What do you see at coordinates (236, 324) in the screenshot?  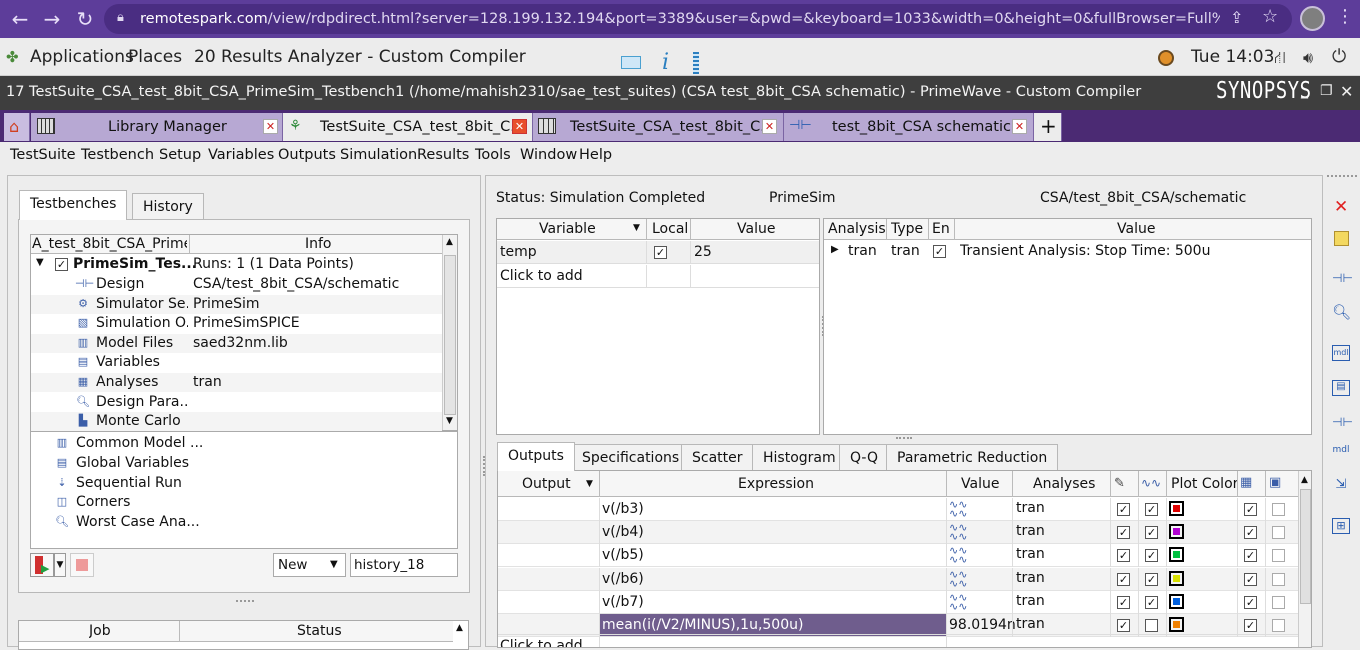 I see `tree-item: ▧ Simulation O... PrimeSimSPICE` at bounding box center [236, 324].